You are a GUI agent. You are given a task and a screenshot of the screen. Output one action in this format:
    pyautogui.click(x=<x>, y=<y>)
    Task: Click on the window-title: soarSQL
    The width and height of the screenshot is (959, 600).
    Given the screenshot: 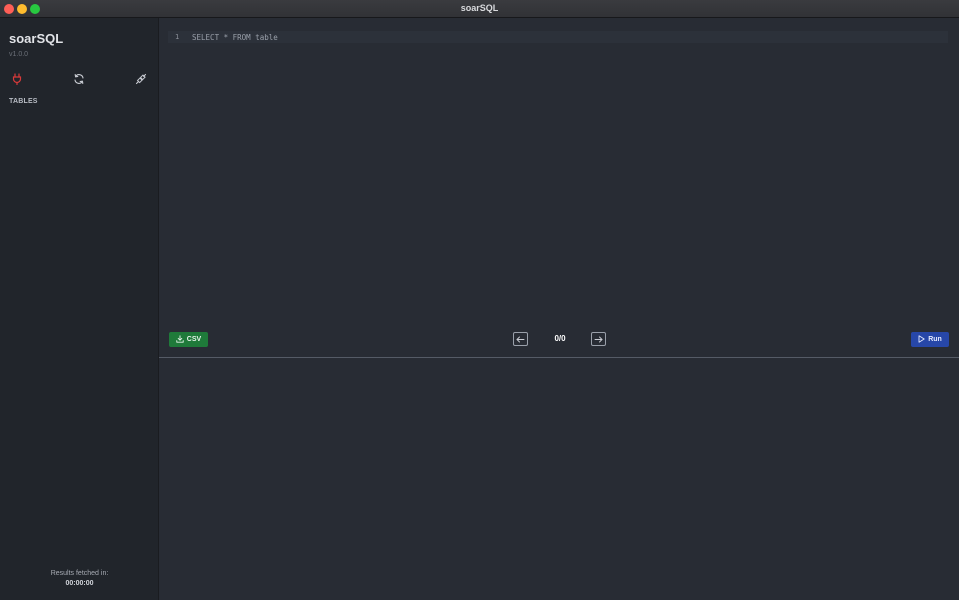 What is the action you would take?
    pyautogui.click(x=479, y=8)
    